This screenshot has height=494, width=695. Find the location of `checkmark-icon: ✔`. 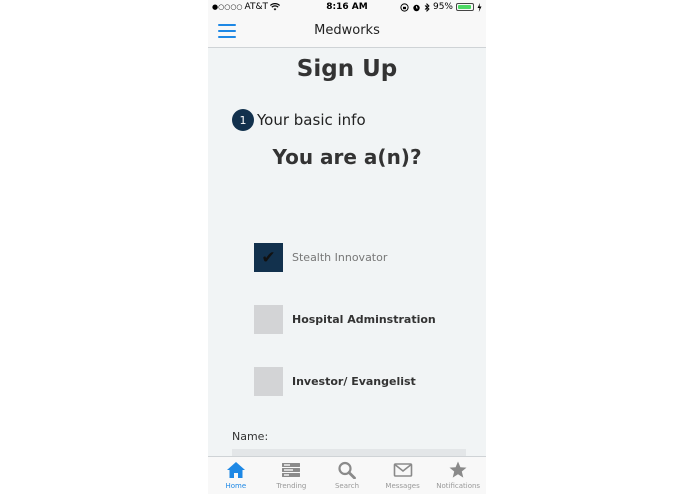

checkmark-icon: ✔ is located at coordinates (268, 257).